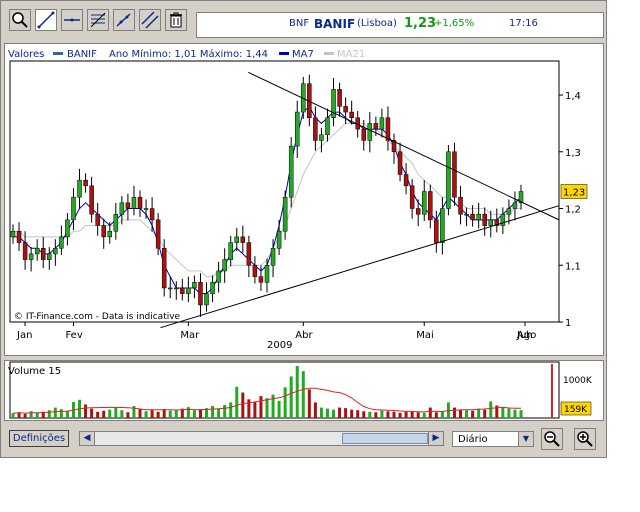 The width and height of the screenshot is (640, 512). I want to click on x-tick-label: Mai, so click(425, 335).